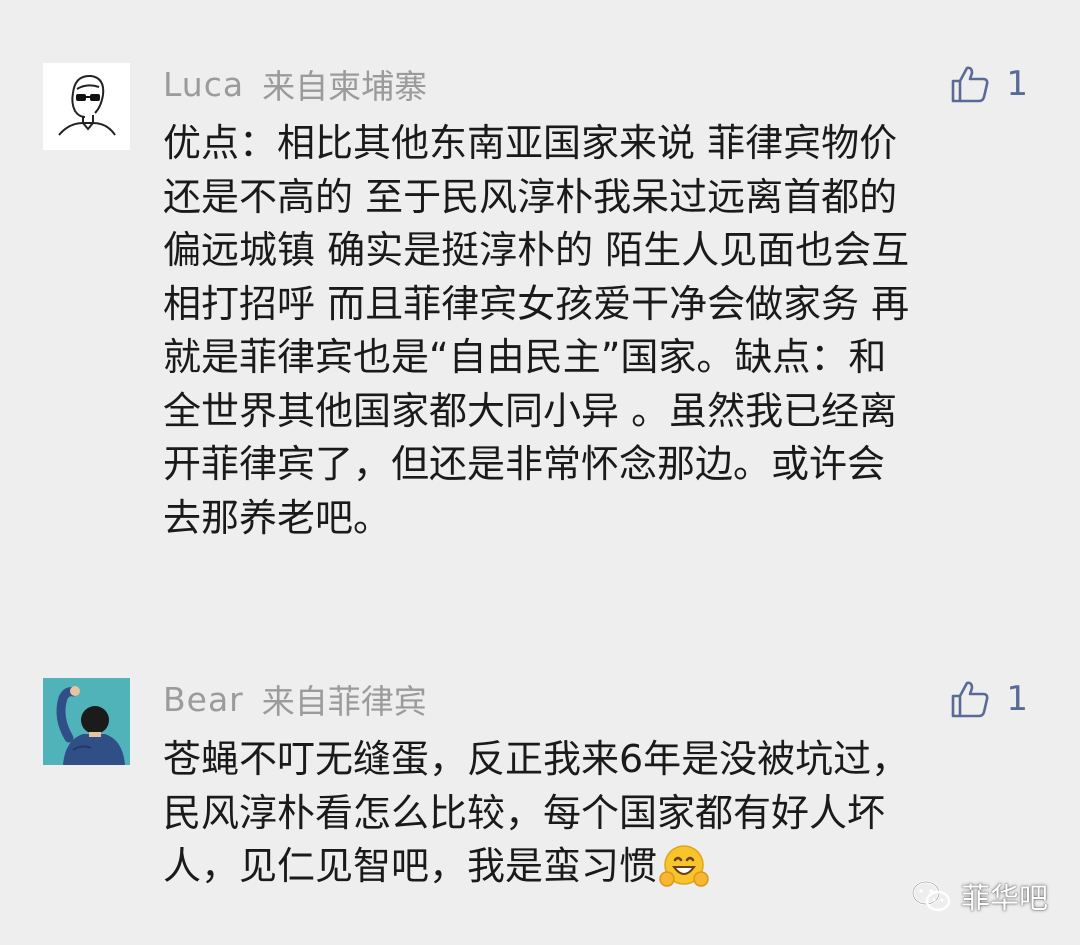  What do you see at coordinates (536, 759) in the screenshot?
I see `comment-line: 苍蝇不叮无缝蛋，反正我来6年是没被坑过，` at bounding box center [536, 759].